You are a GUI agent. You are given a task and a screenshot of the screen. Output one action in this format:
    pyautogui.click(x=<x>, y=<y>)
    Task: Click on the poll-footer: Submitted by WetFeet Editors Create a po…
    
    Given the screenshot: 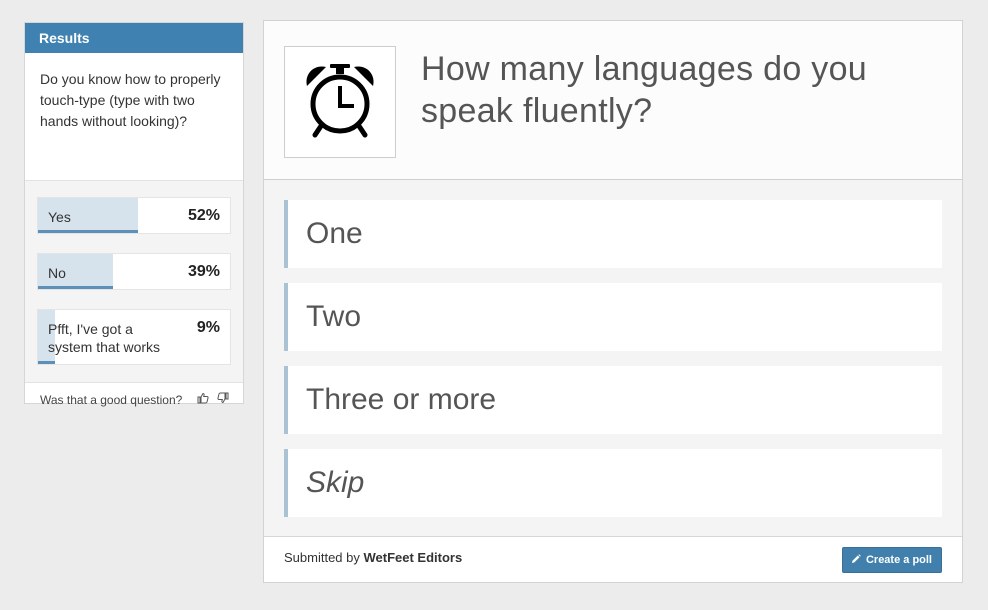 What is the action you would take?
    pyautogui.click(x=613, y=560)
    